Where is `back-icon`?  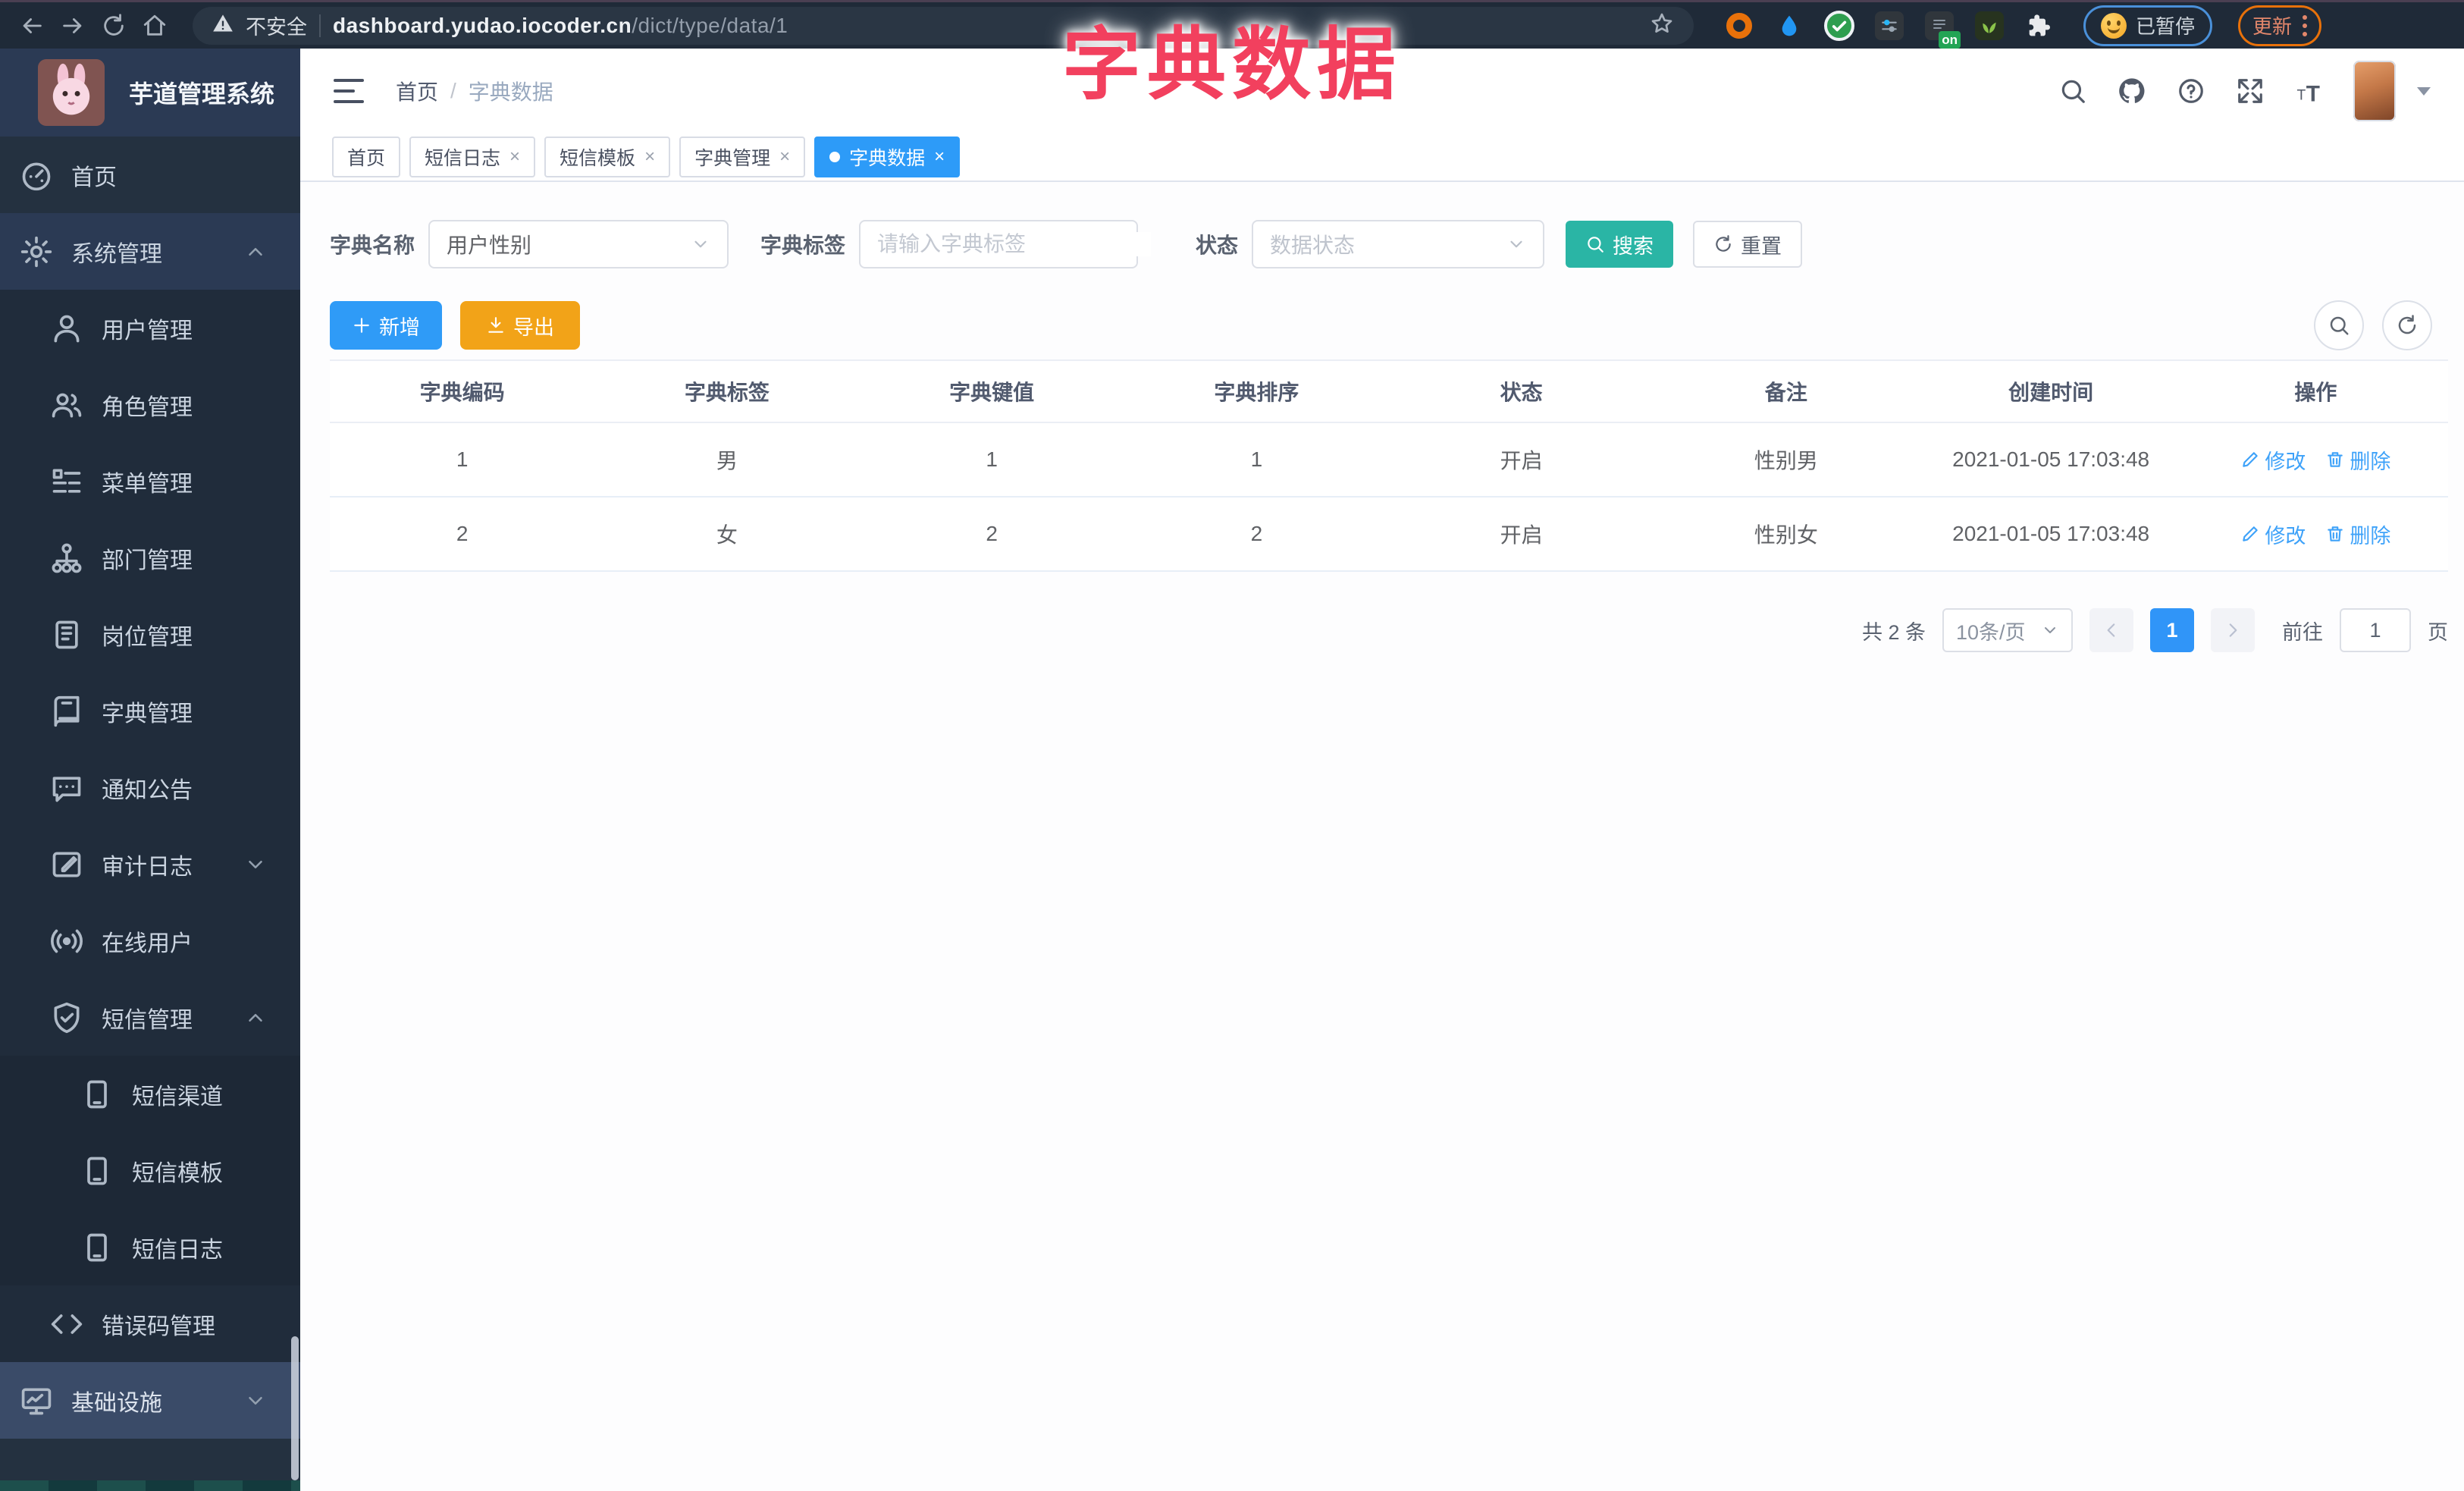 back-icon is located at coordinates (32, 26).